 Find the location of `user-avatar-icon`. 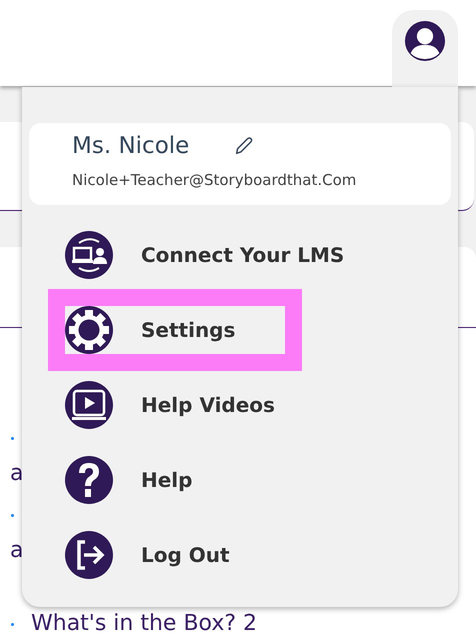

user-avatar-icon is located at coordinates (425, 41).